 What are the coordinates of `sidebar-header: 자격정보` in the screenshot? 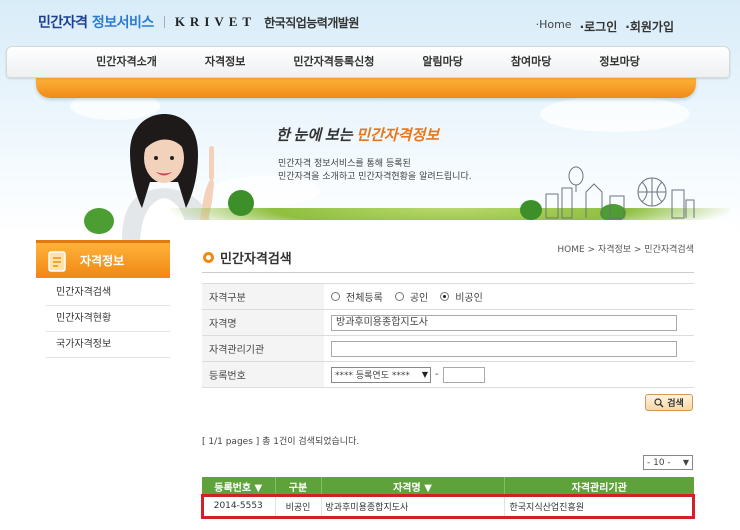 It's located at (103, 259).